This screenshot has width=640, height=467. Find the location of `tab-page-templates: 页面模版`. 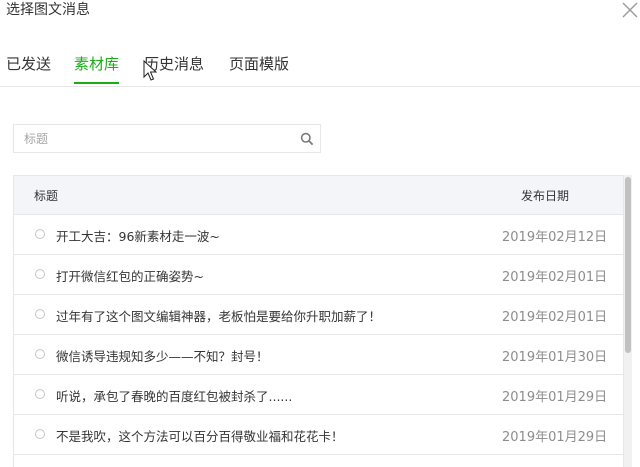

tab-page-templates: 页面模版 is located at coordinates (259, 68).